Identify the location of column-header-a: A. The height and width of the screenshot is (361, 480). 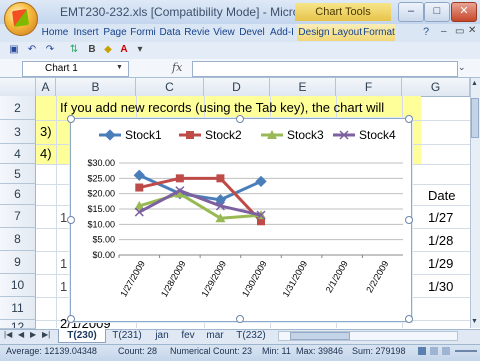
(46, 87).